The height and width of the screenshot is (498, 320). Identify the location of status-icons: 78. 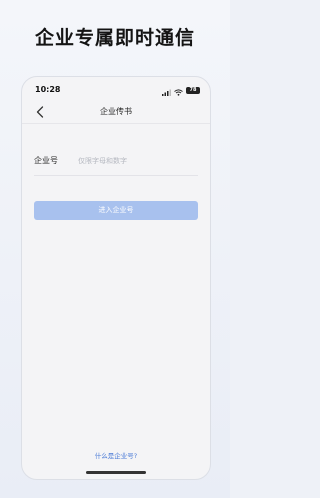
(181, 90).